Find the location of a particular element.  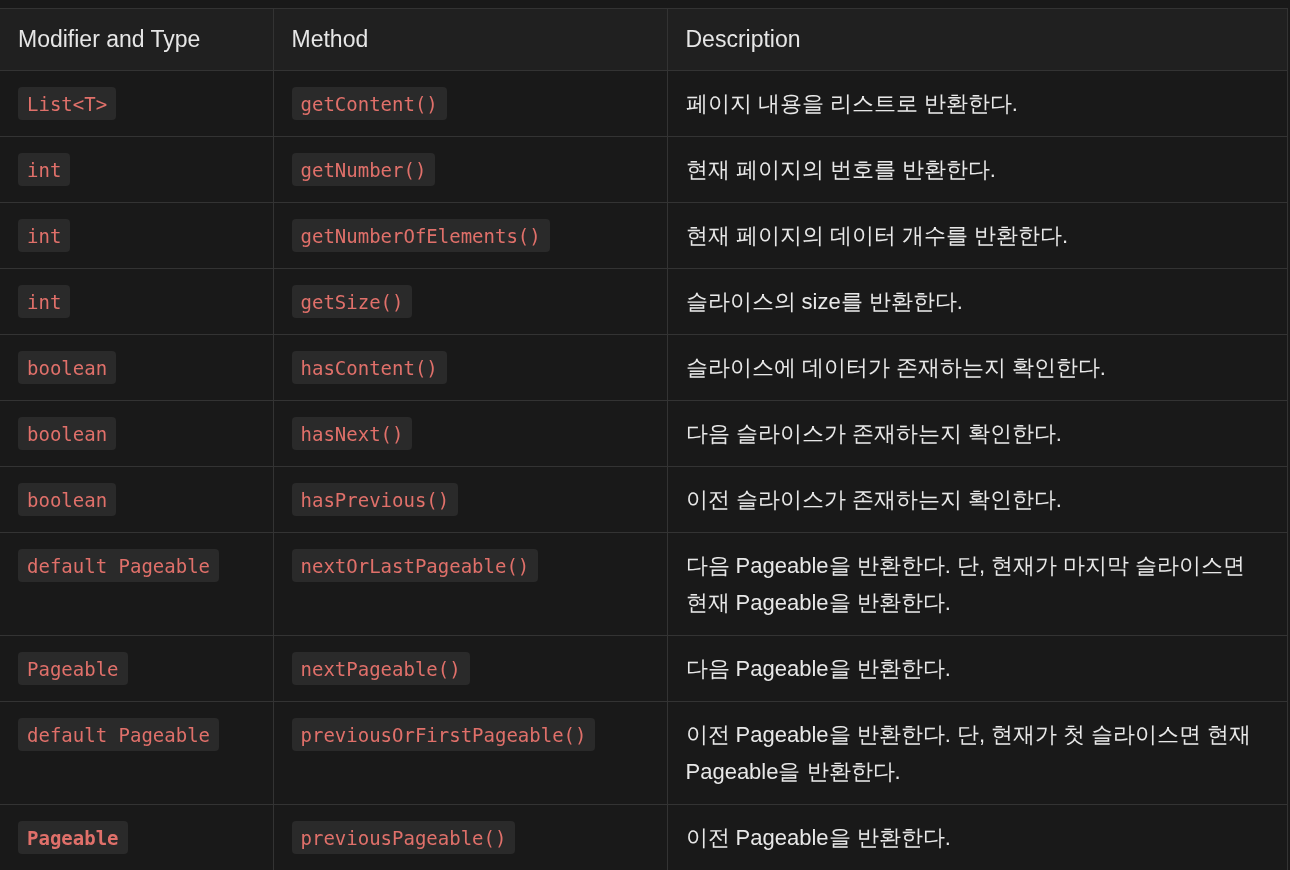

description-text: 이전 슬라이스가 존재하는지 확인한다. is located at coordinates (874, 500).